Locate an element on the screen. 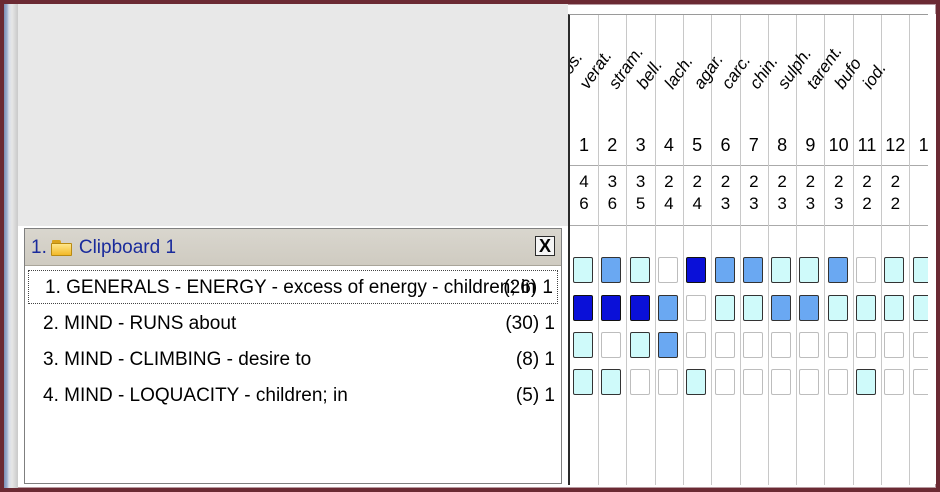 This screenshot has height=492, width=940. remedy-number: 6 is located at coordinates (725, 145).